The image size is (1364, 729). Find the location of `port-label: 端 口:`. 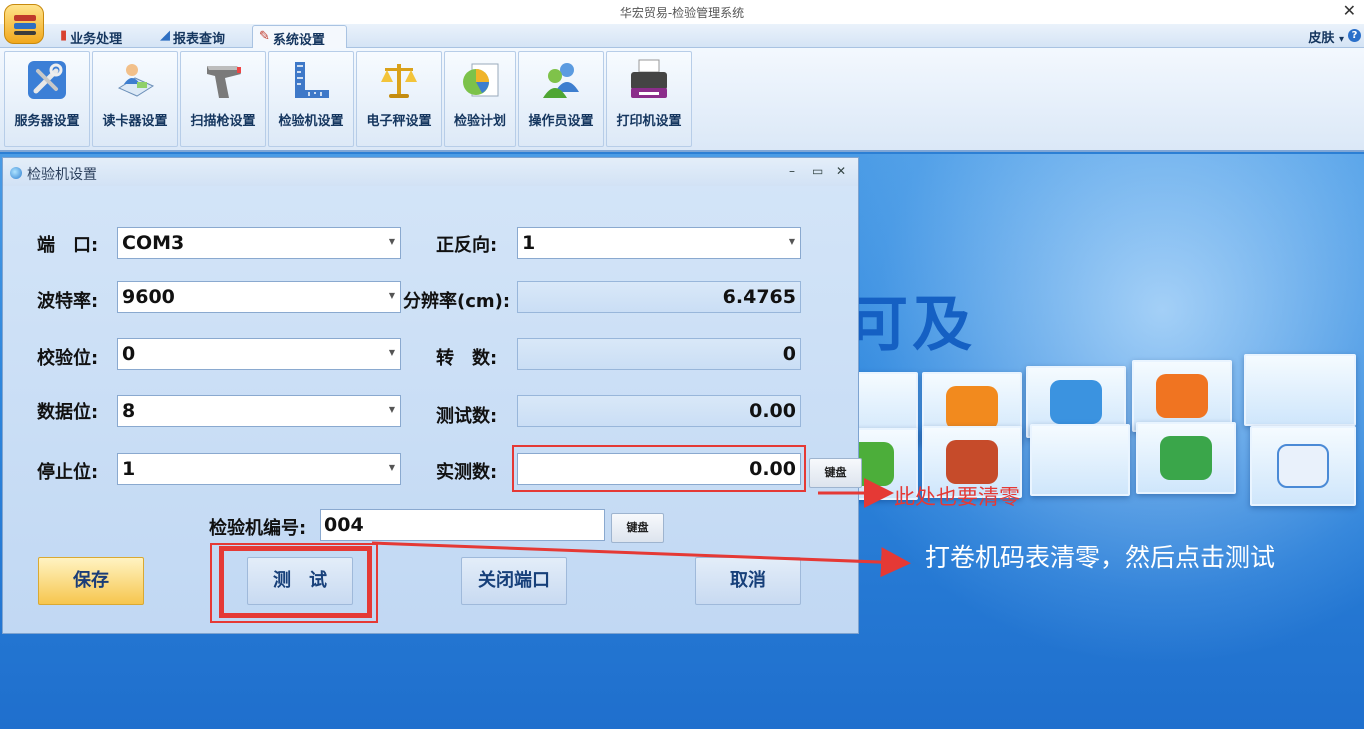

port-label: 端 口: is located at coordinates (68, 245).